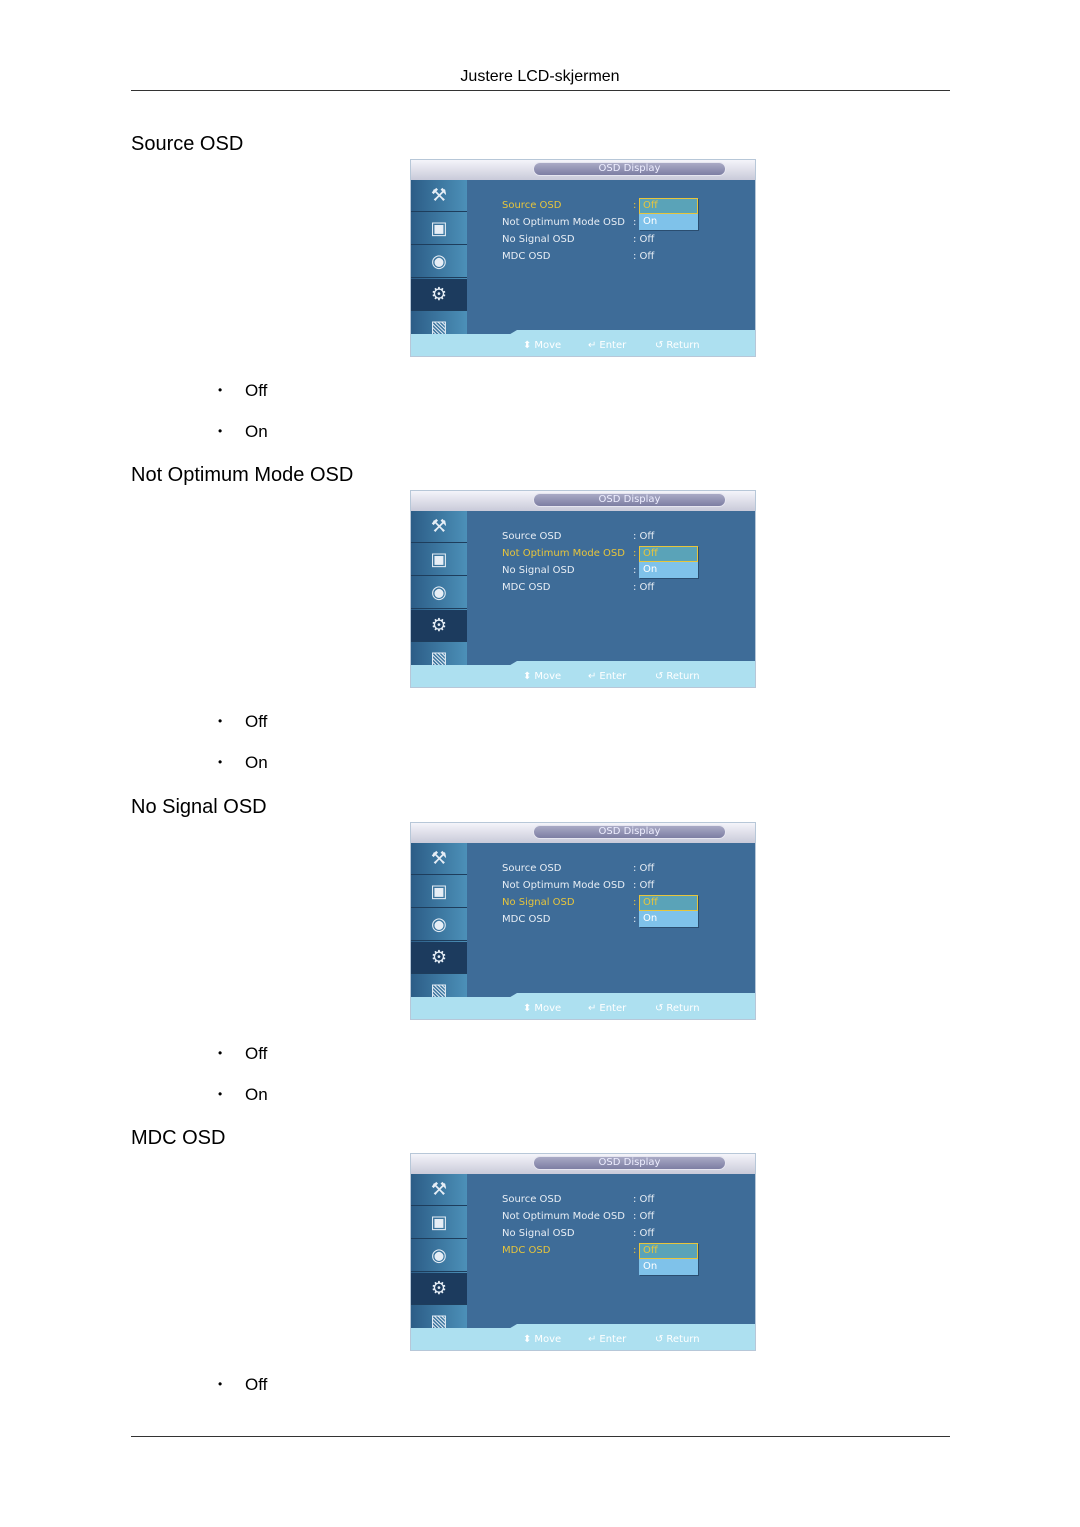 This screenshot has width=1080, height=1527. I want to click on bullet-text: On, so click(256, 431).